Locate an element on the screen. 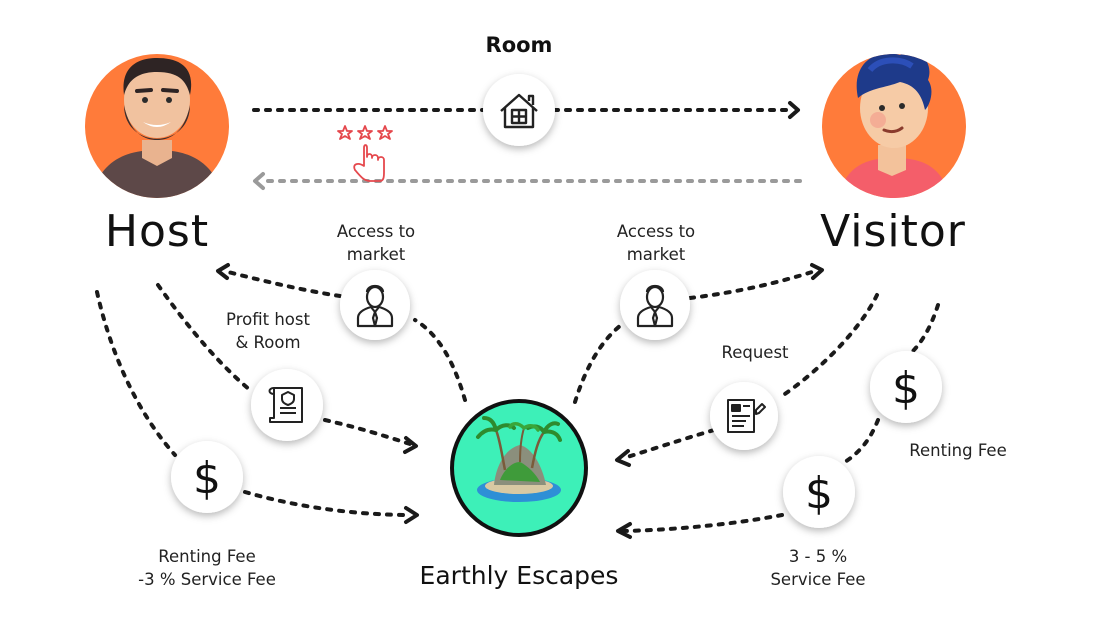 The width and height of the screenshot is (1100, 639). renting-fee-left-label: Renting Fee -3 % Service Fee is located at coordinates (207, 568).